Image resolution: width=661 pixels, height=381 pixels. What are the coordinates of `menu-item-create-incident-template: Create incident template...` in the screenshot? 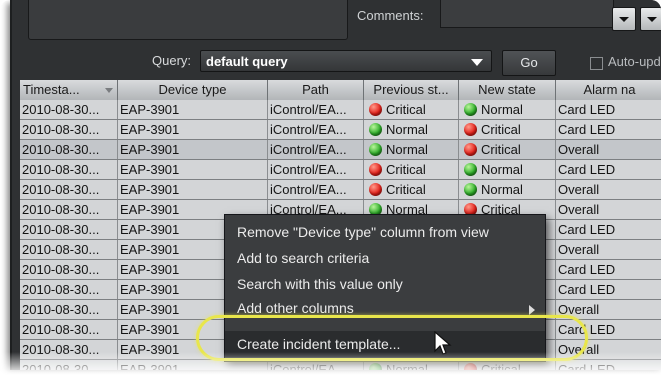 It's located at (385, 344).